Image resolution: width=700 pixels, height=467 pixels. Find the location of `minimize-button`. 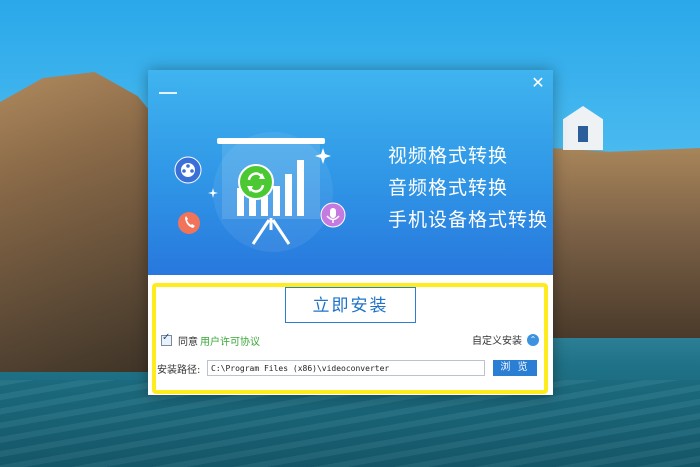

minimize-button is located at coordinates (168, 93).